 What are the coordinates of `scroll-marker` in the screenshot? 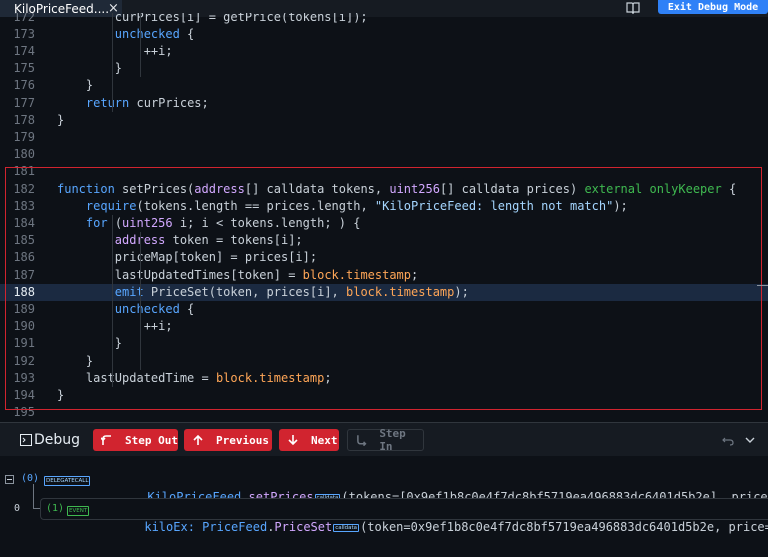 It's located at (762, 285).